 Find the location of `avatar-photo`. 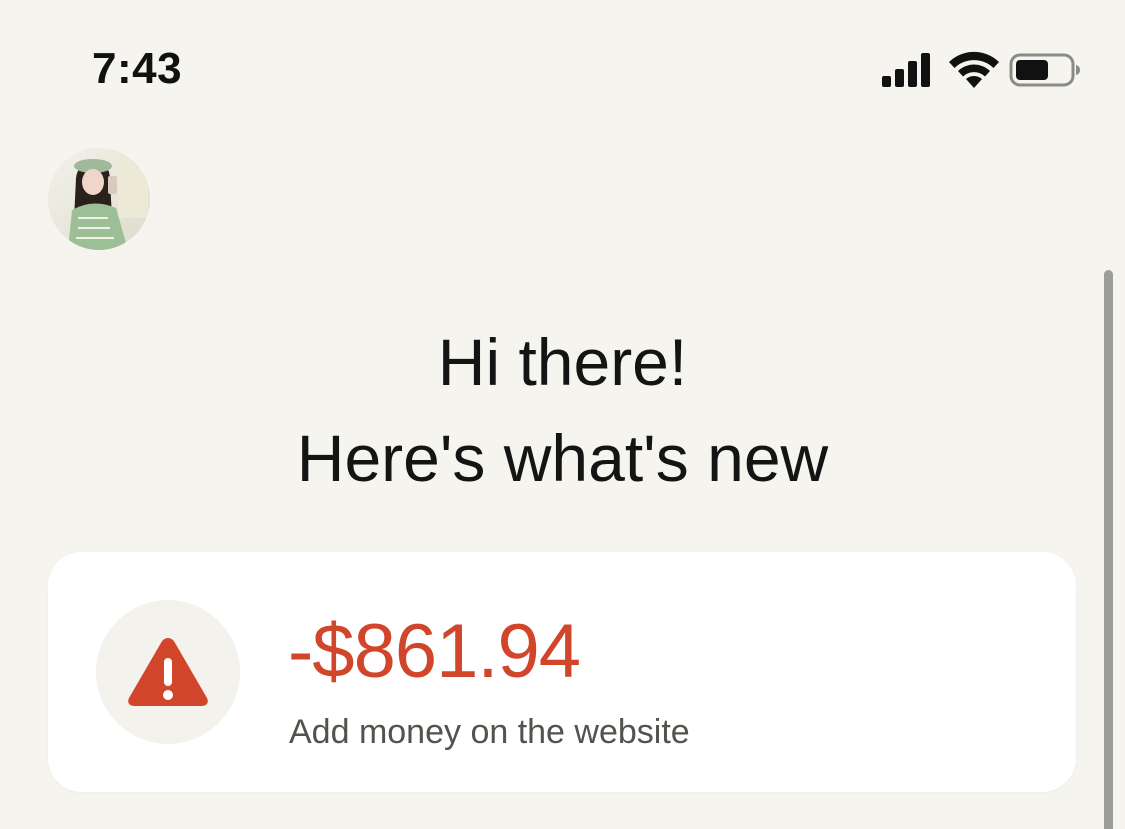

avatar-photo is located at coordinates (99, 199).